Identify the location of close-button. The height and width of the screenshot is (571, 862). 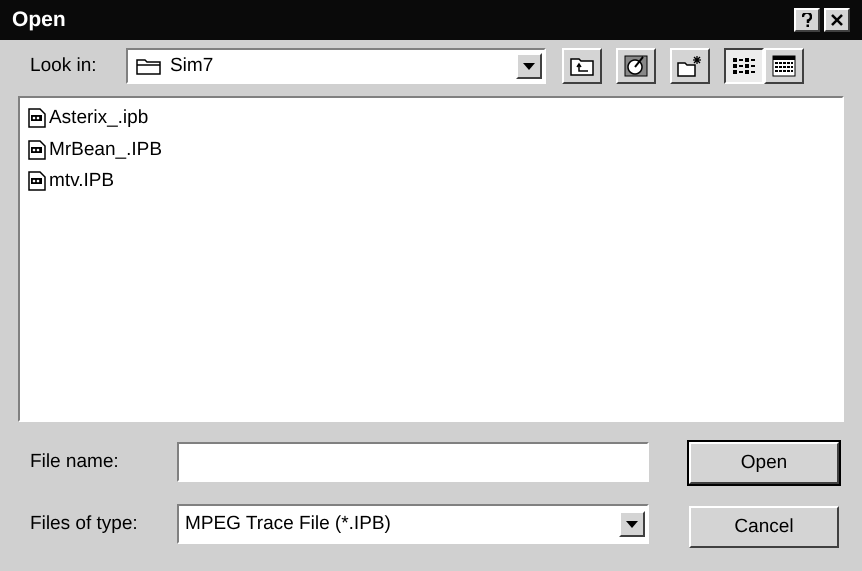
(837, 20).